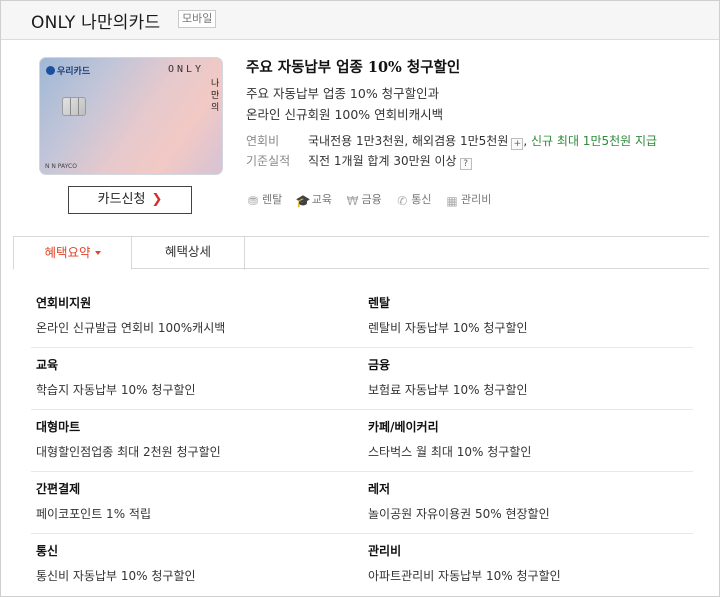 This screenshot has width=720, height=597. Describe the element at coordinates (191, 563) in the screenshot. I see `benefit-item: 통신통신비 자동납부 10% 청구할인` at that location.